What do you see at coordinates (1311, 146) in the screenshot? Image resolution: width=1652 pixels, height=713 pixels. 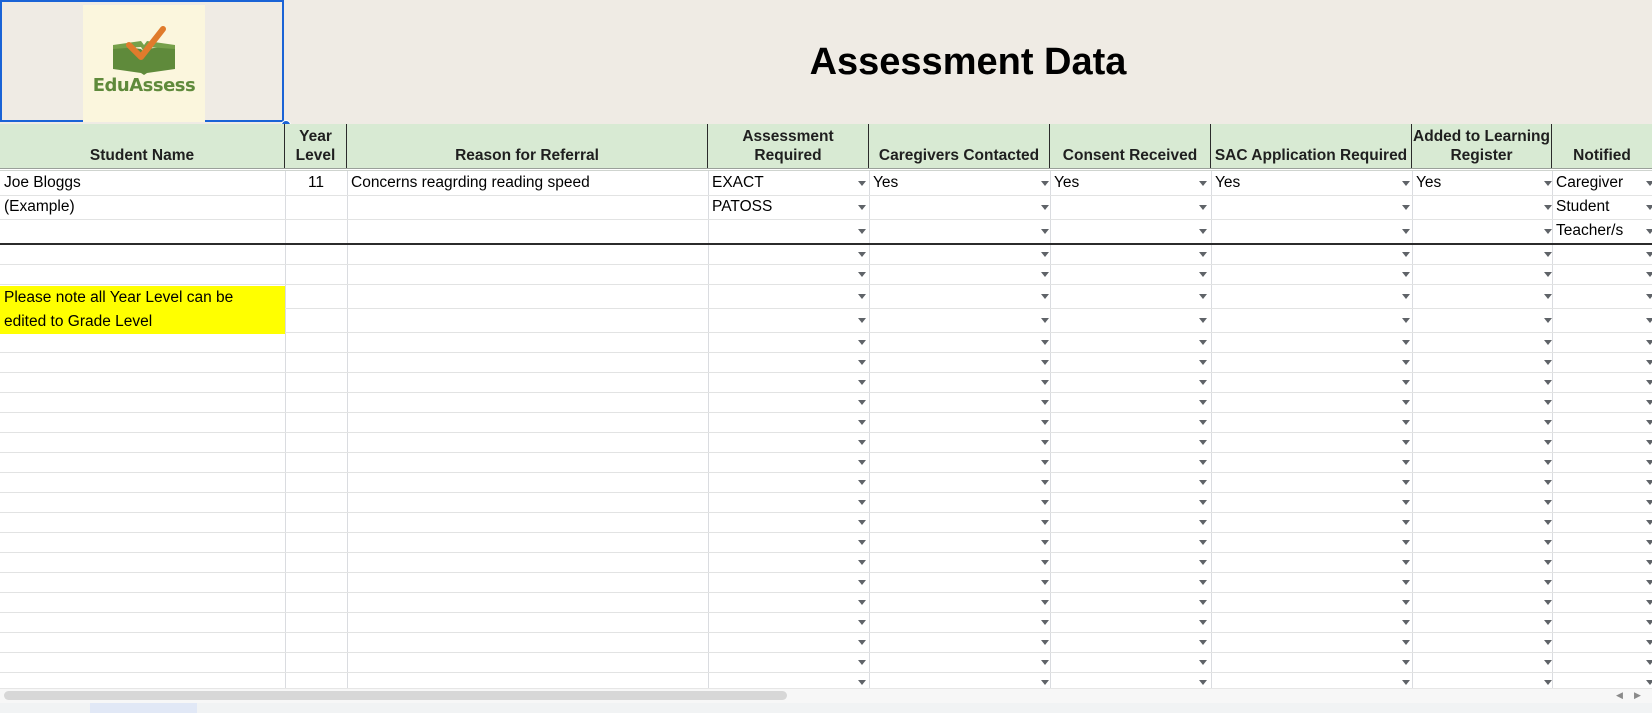 I see `column-header-sac: SAC Application Required` at bounding box center [1311, 146].